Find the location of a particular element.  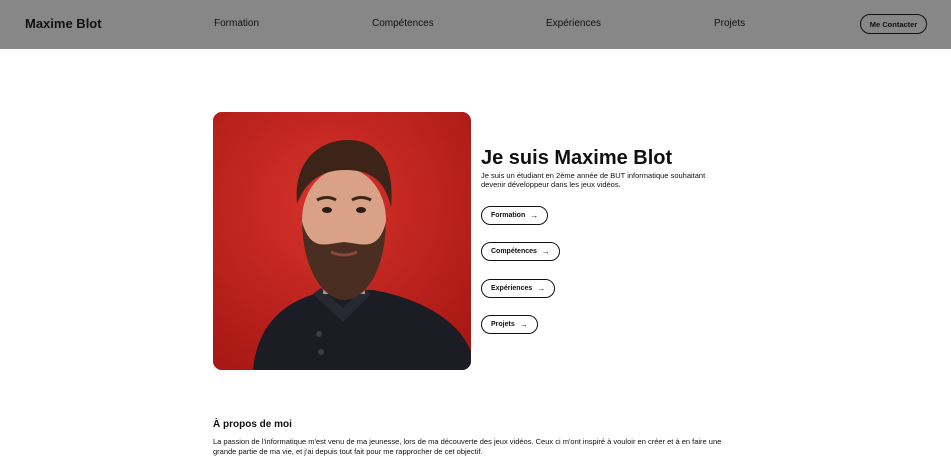

brand-logo-text: Maxime Blot is located at coordinates (63, 23).